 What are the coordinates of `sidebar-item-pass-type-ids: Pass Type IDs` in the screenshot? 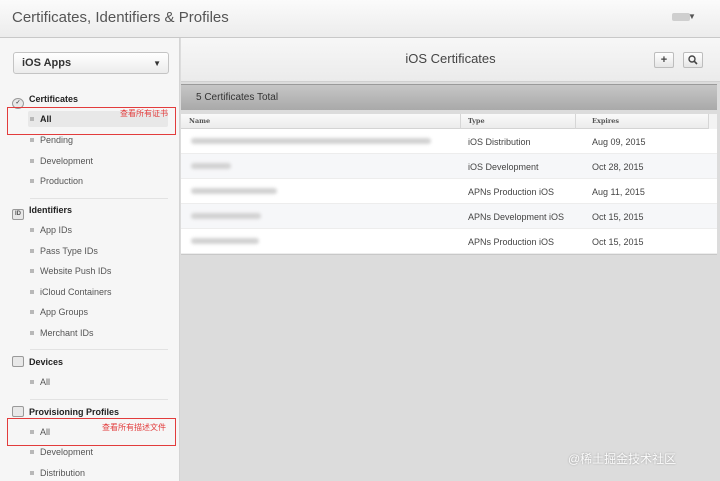 It's located at (98, 251).